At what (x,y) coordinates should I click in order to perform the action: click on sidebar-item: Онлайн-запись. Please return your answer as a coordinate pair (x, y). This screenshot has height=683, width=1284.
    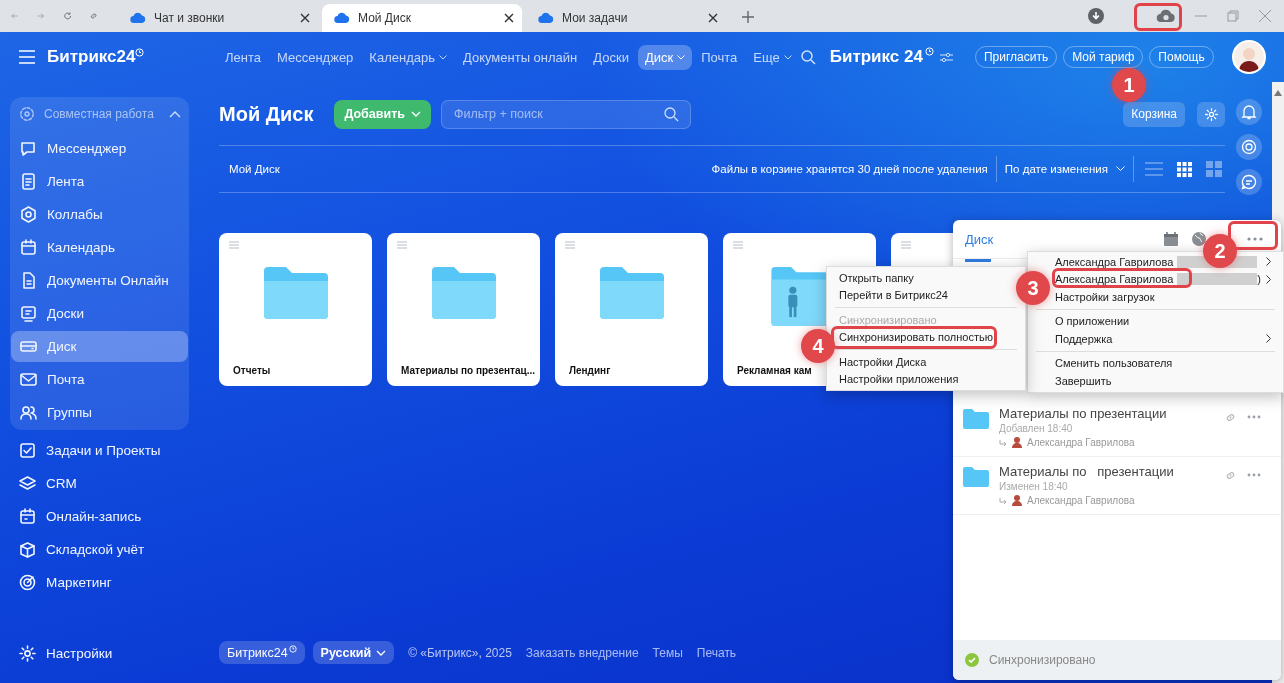
    Looking at the image, I should click on (99, 516).